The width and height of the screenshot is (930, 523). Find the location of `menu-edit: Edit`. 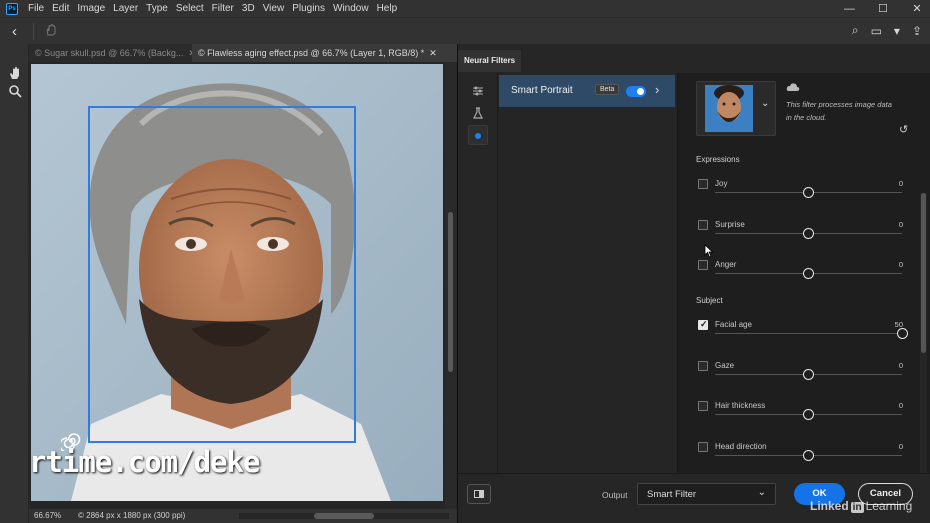

menu-edit: Edit is located at coordinates (60, 8).